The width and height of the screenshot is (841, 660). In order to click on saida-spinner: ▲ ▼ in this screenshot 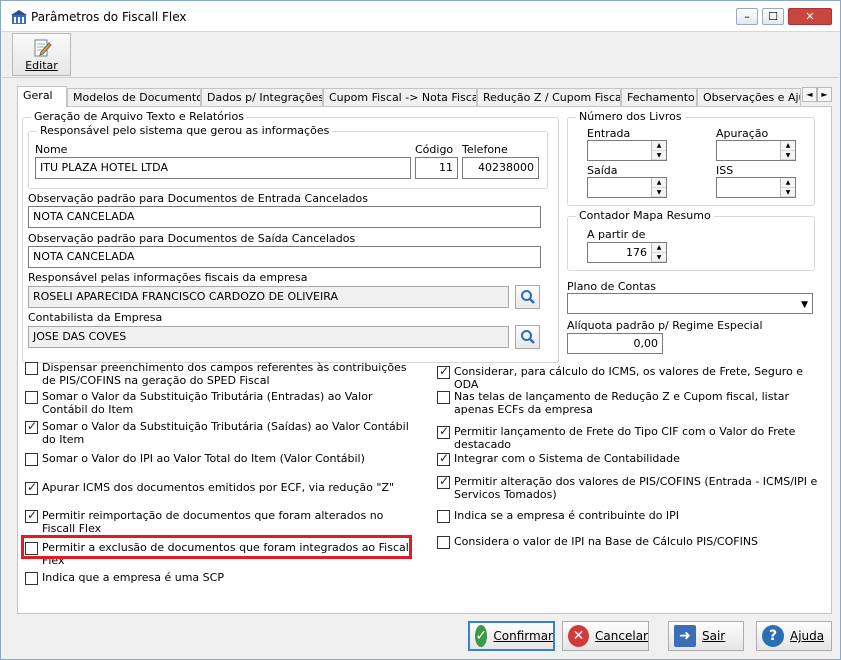, I will do `click(627, 187)`.